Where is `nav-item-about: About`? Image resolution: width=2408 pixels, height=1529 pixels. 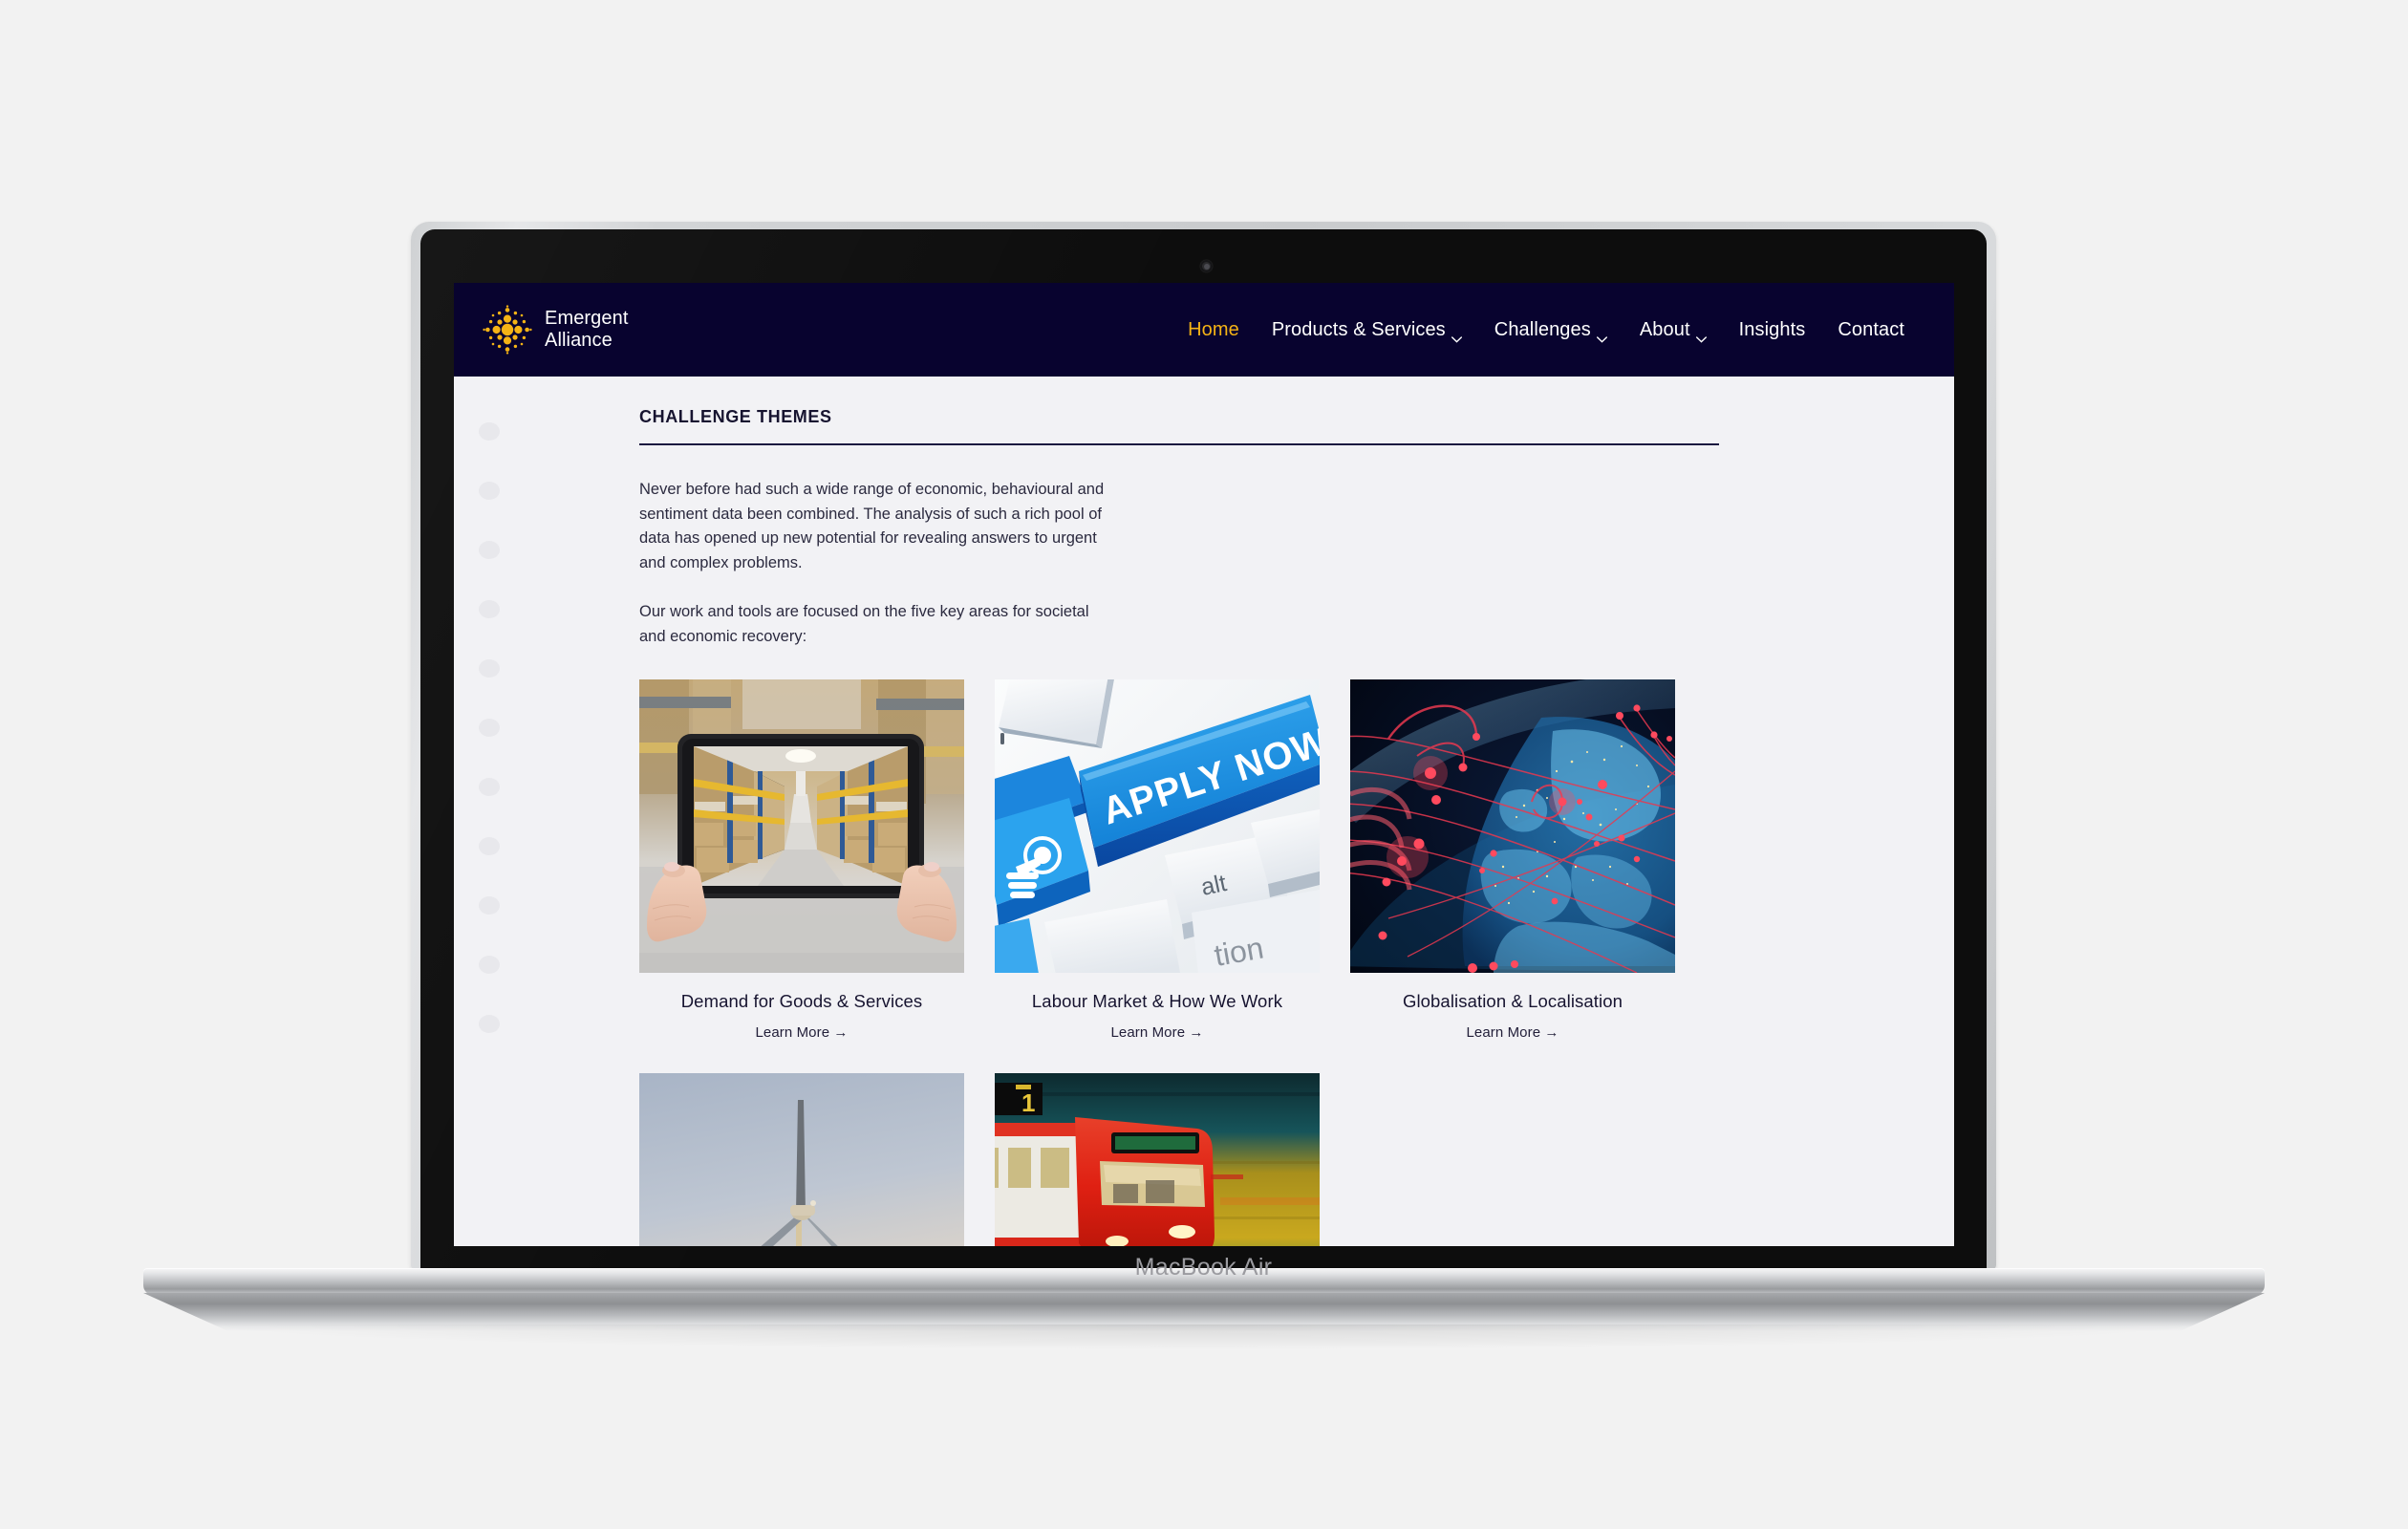 nav-item-about: About is located at coordinates (1673, 330).